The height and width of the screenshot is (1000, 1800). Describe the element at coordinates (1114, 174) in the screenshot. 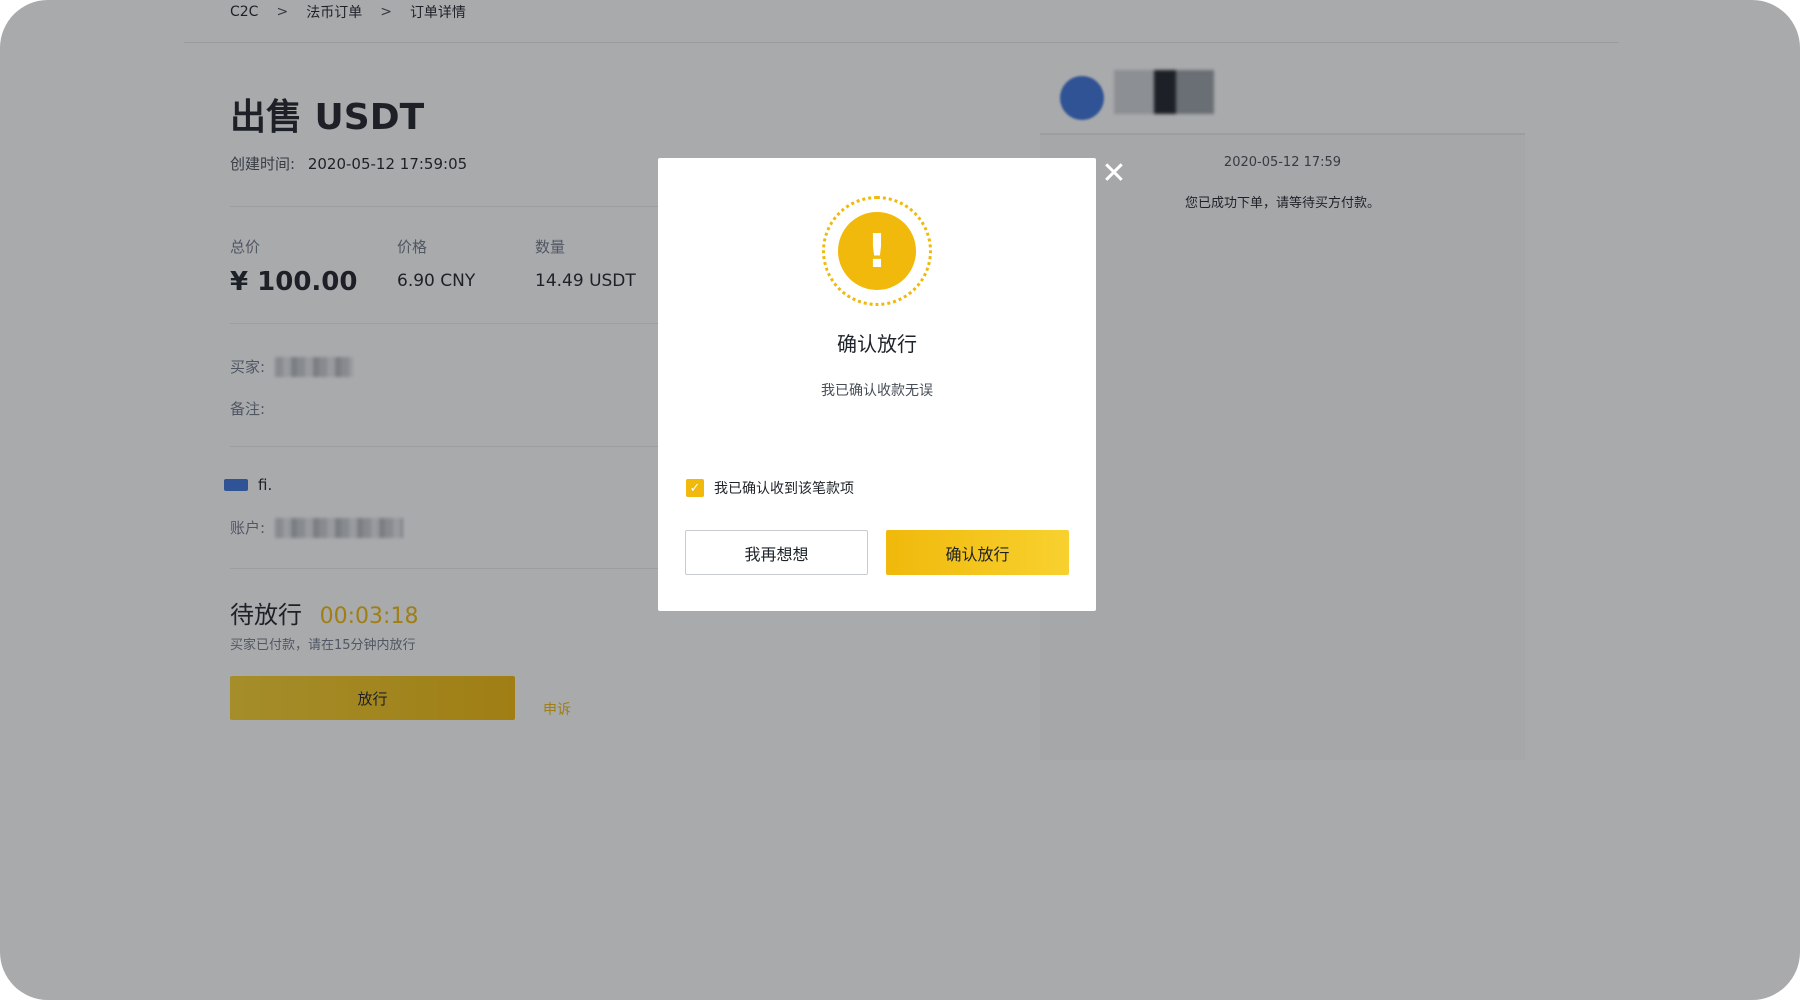

I see `close-icon: ✕` at that location.